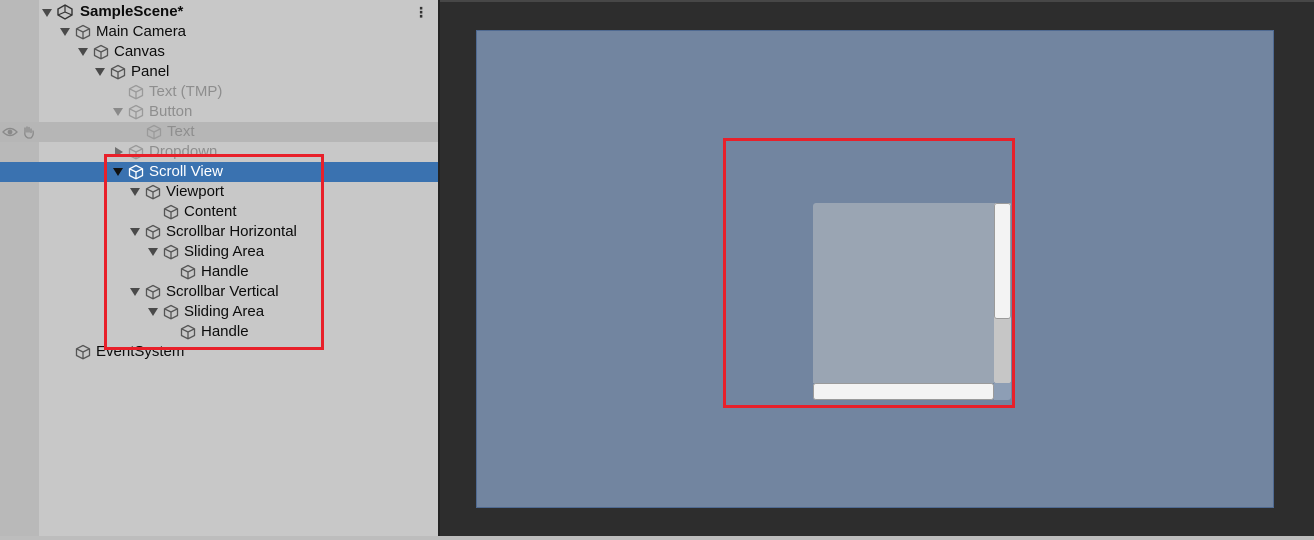  What do you see at coordinates (150, 71) in the screenshot?
I see `hierarchy-item-label: Panel` at bounding box center [150, 71].